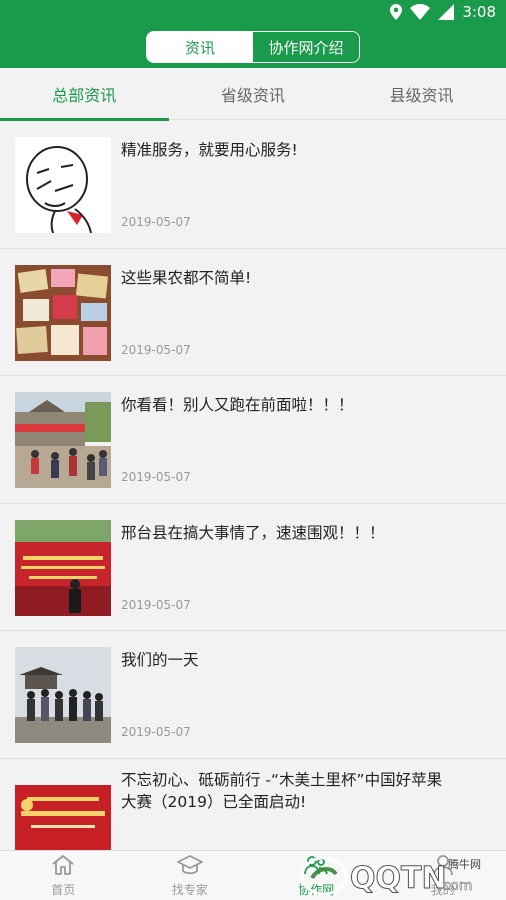 This screenshot has height=900, width=506. What do you see at coordinates (200, 47) in the screenshot?
I see `segment-news: 资讯` at bounding box center [200, 47].